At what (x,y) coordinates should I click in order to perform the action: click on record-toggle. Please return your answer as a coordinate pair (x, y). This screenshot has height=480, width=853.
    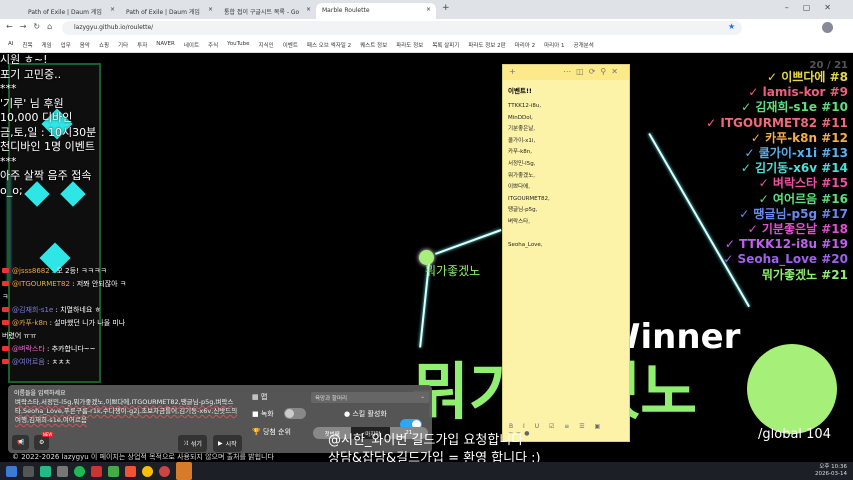
    Looking at the image, I should click on (295, 413).